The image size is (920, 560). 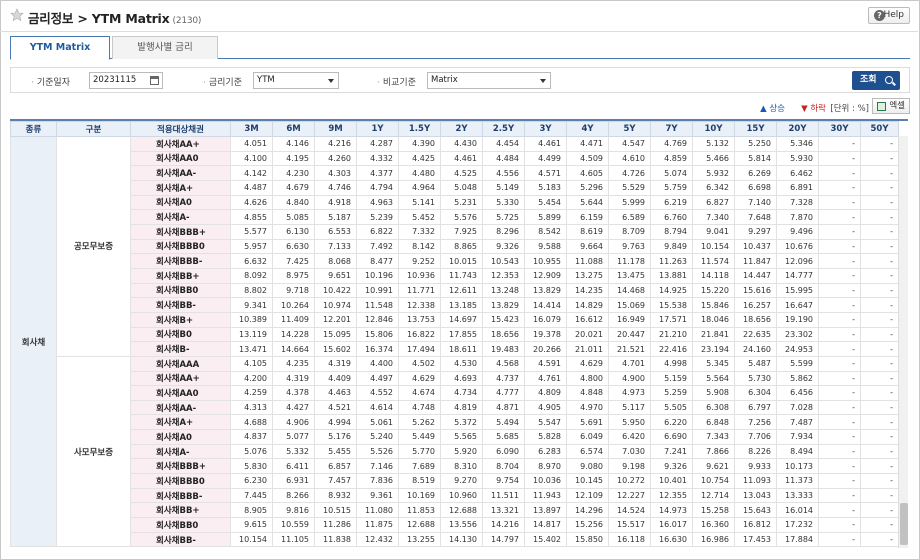 What do you see at coordinates (60, 48) in the screenshot?
I see `tab-ytm-matrix: YTM Matrix` at bounding box center [60, 48].